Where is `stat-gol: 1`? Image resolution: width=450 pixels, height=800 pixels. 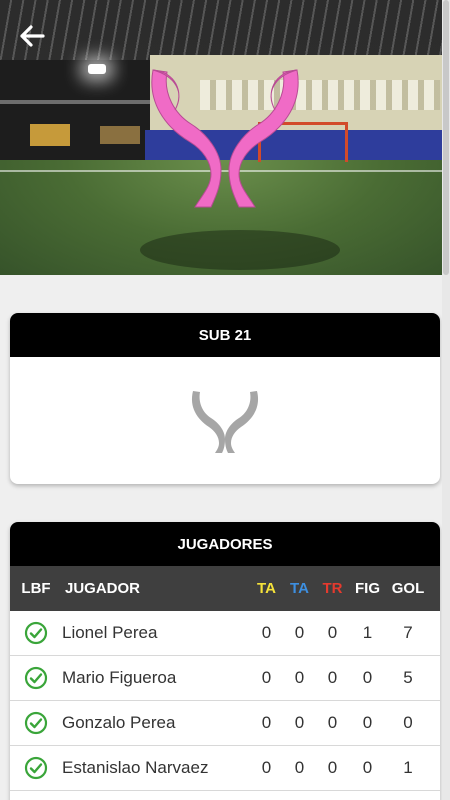
stat-gol: 1 is located at coordinates (408, 767).